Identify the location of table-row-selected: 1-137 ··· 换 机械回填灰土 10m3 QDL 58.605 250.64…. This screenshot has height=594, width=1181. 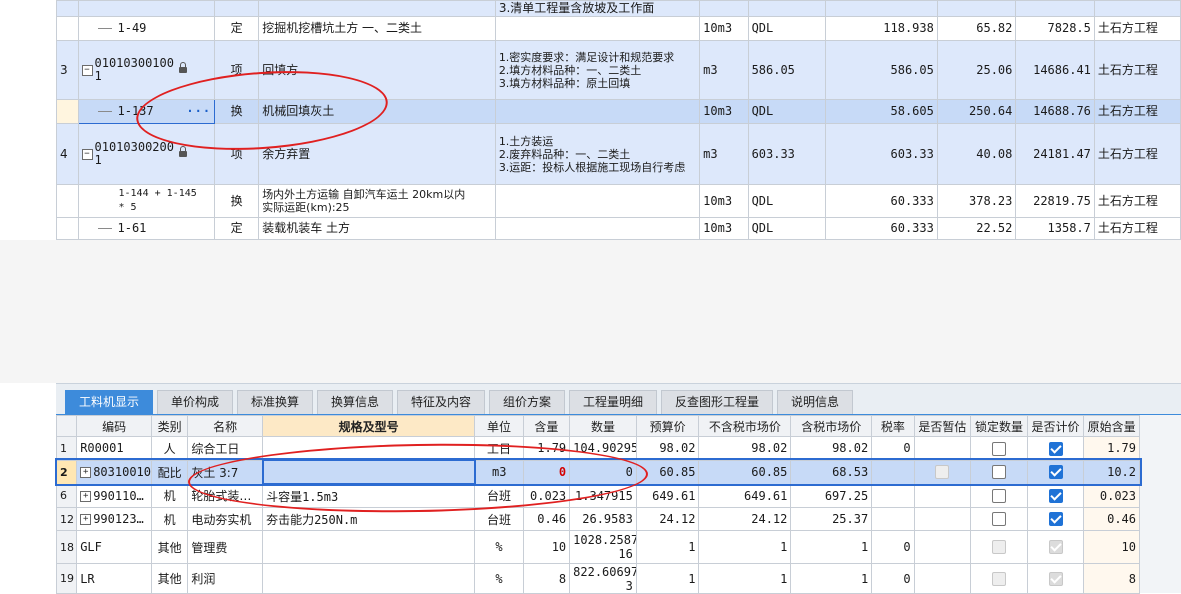
(618, 111).